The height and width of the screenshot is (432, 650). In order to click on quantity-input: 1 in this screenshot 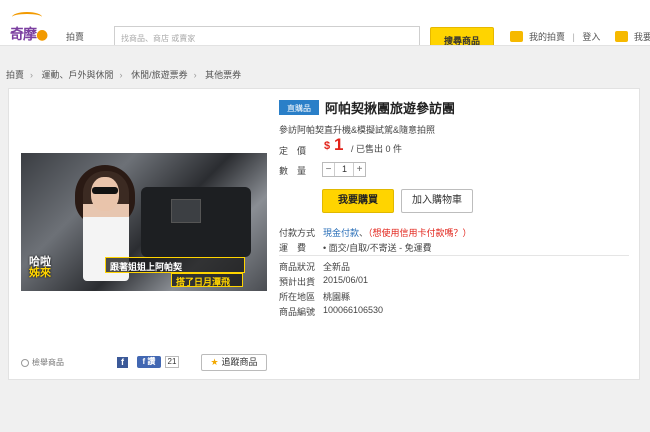, I will do `click(344, 169)`.